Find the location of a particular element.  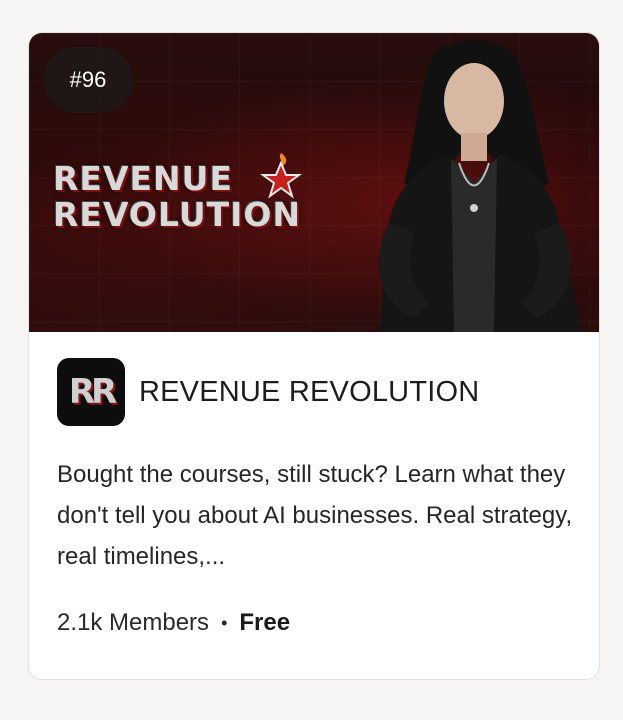

rr-monogram-icon: RR is located at coordinates (91, 392).